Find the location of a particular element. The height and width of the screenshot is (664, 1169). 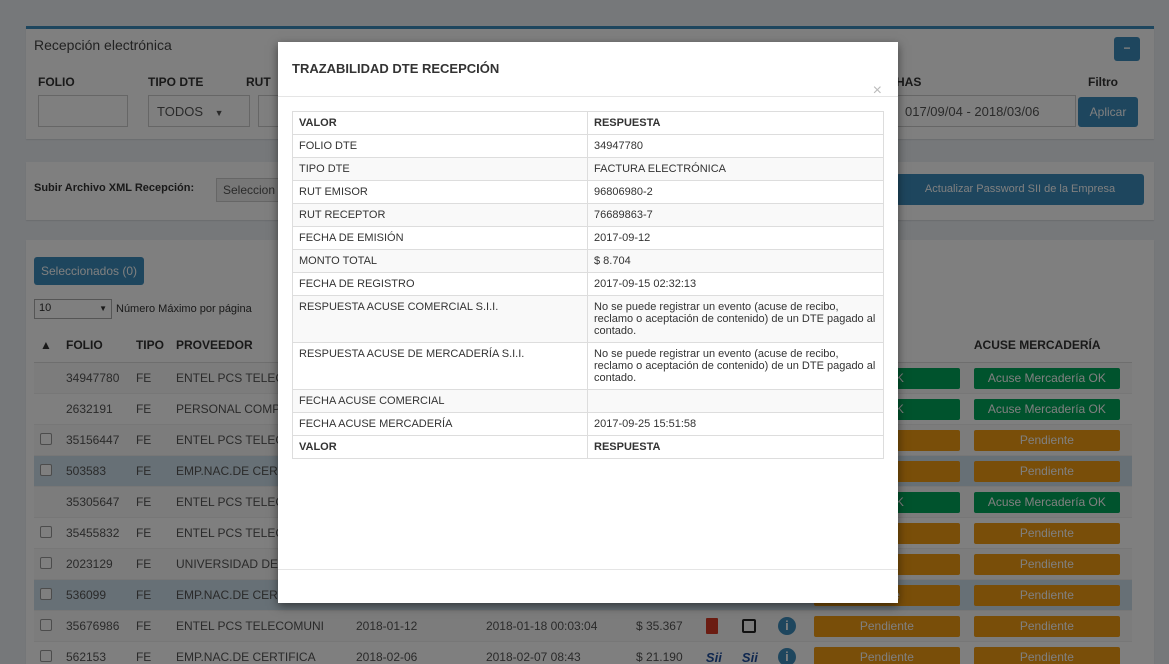

field-name: FOLIO DTE is located at coordinates (440, 146).